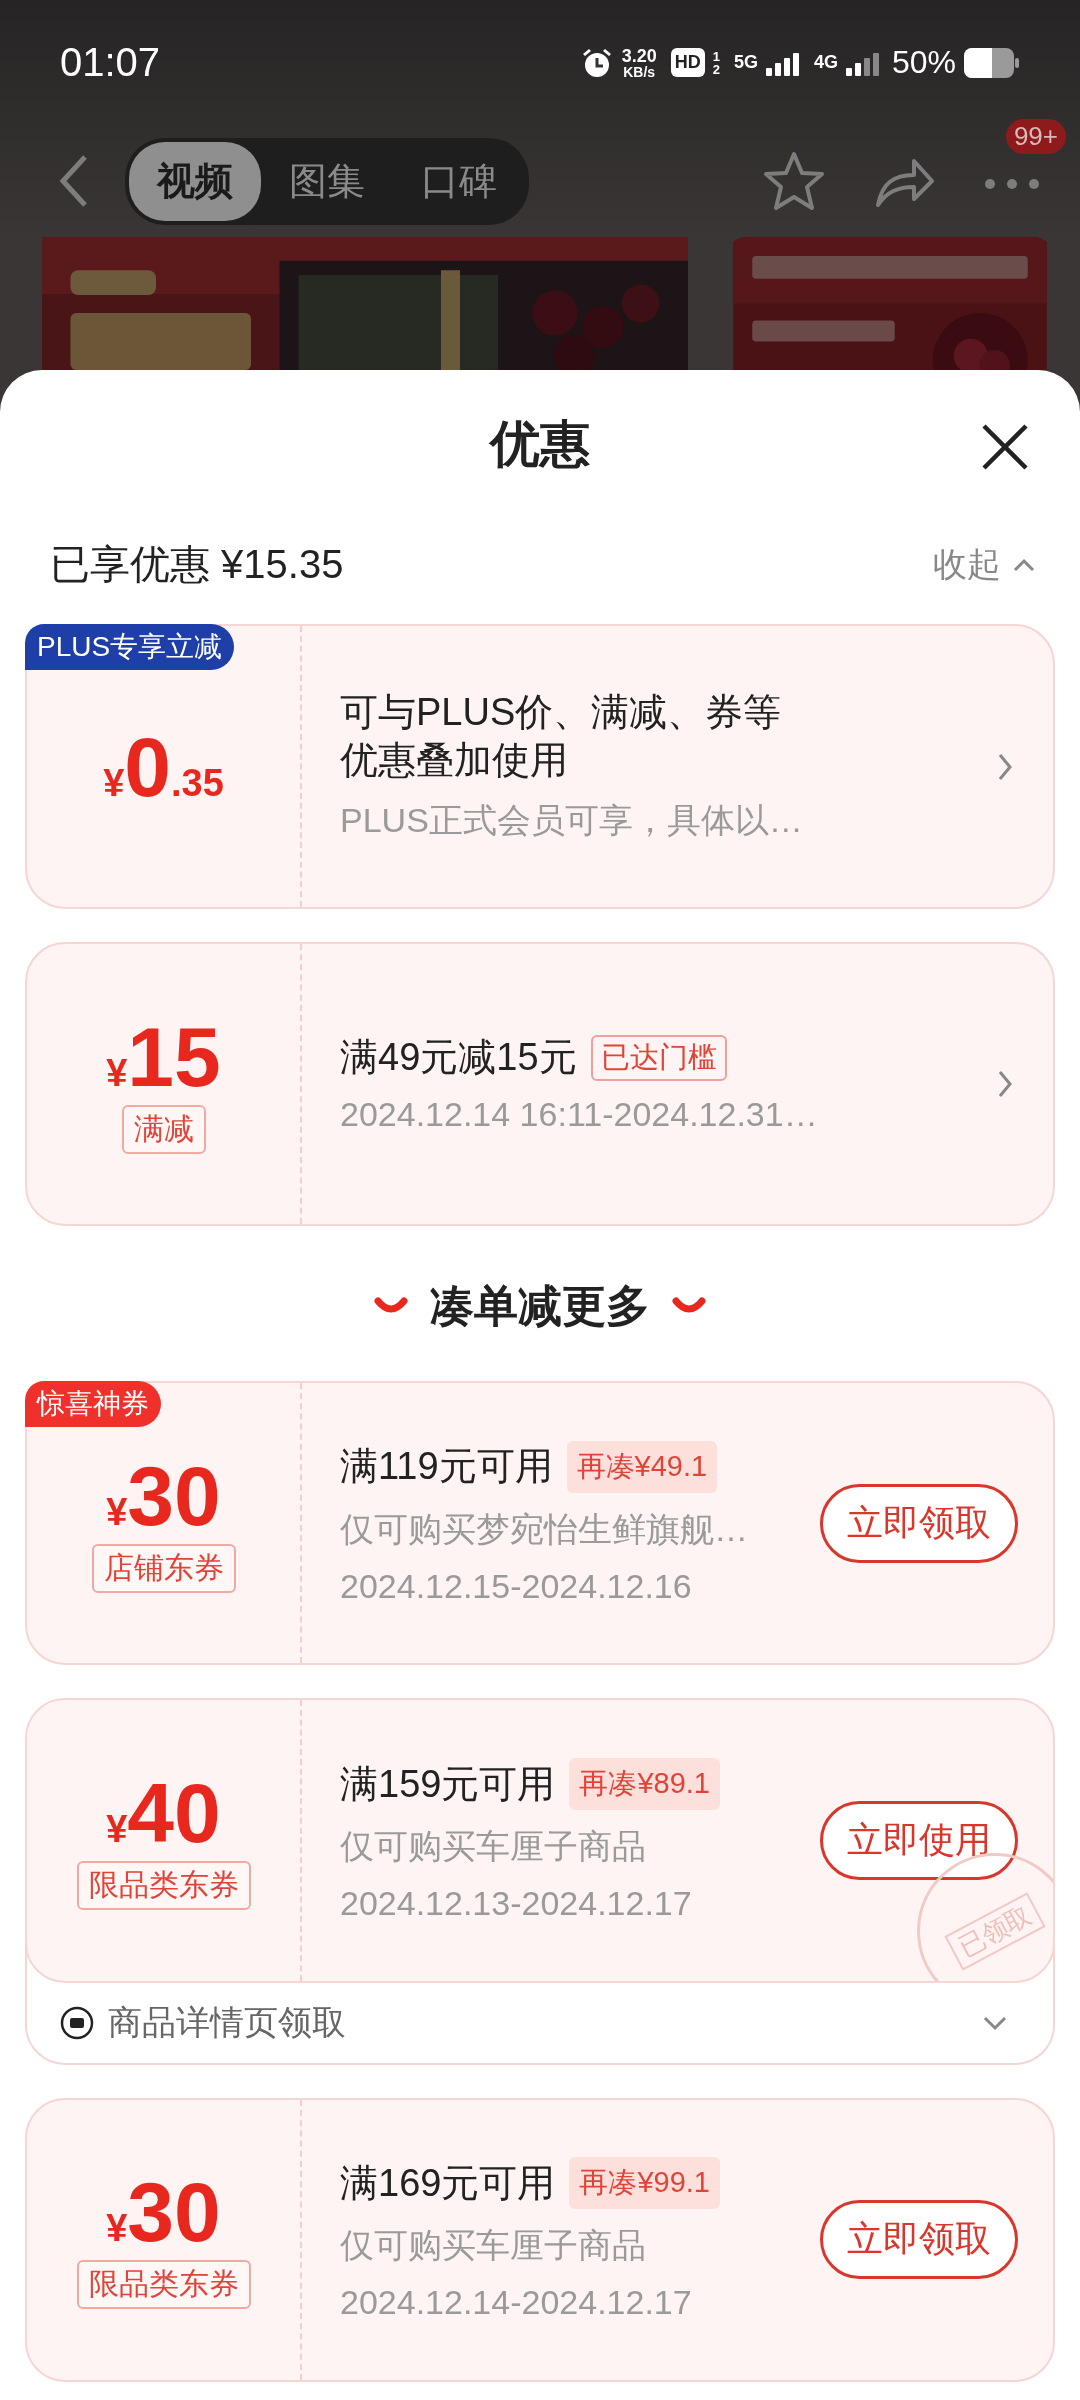 Image resolution: width=1080 pixels, height=2400 pixels. Describe the element at coordinates (540, 445) in the screenshot. I see `sheet-title: 优惠` at that location.